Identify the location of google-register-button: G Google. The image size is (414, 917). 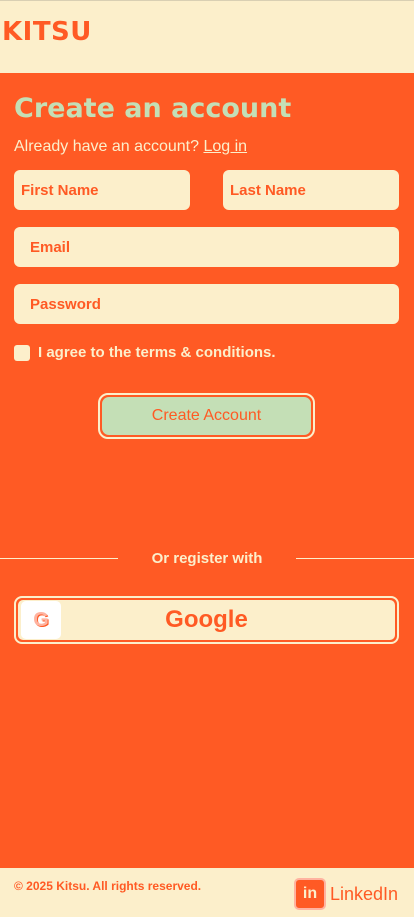
(206, 620).